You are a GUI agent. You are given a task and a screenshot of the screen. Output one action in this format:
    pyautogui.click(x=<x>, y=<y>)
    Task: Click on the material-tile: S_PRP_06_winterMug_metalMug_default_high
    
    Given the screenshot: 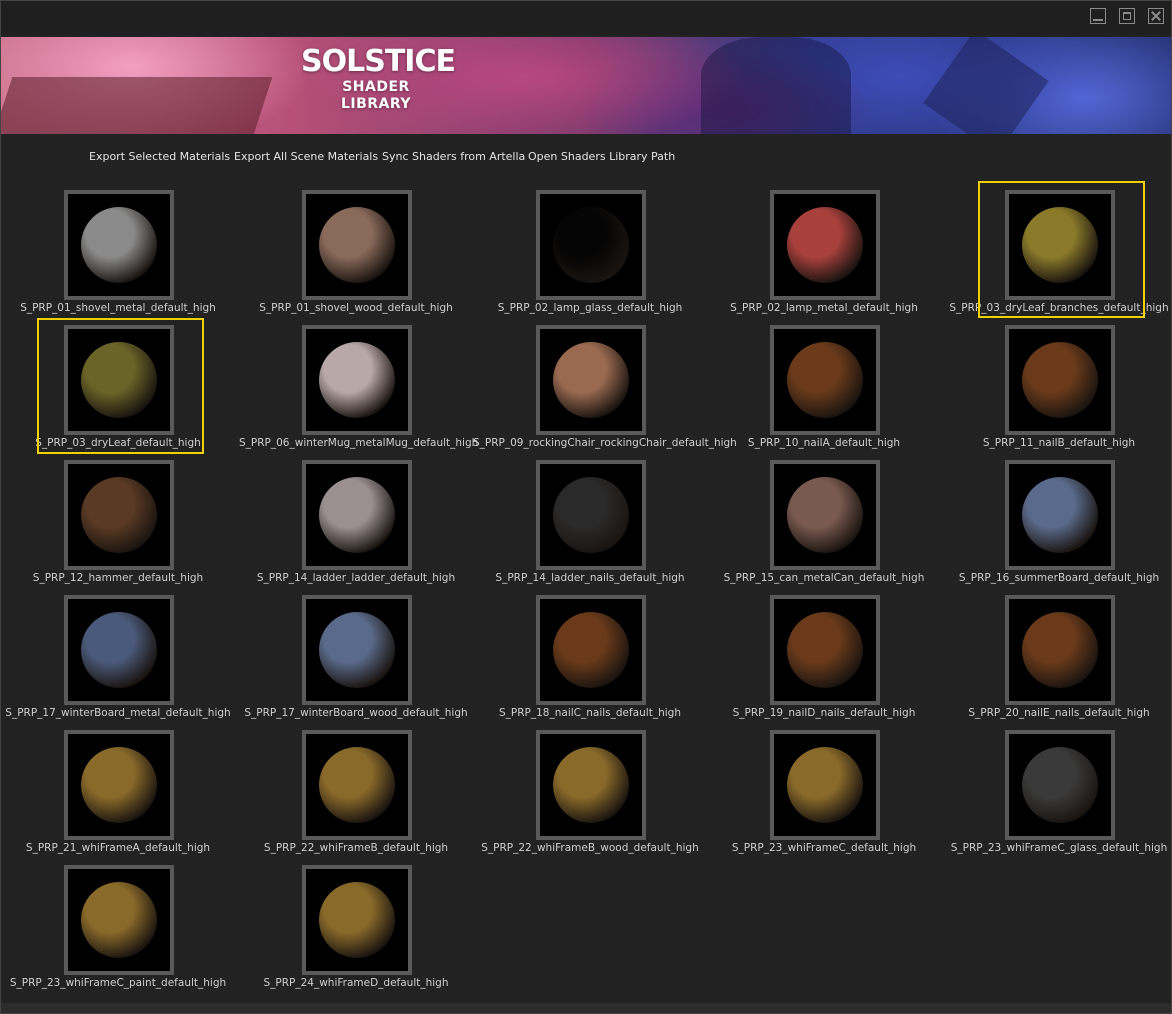 What is the action you would take?
    pyautogui.click(x=358, y=386)
    